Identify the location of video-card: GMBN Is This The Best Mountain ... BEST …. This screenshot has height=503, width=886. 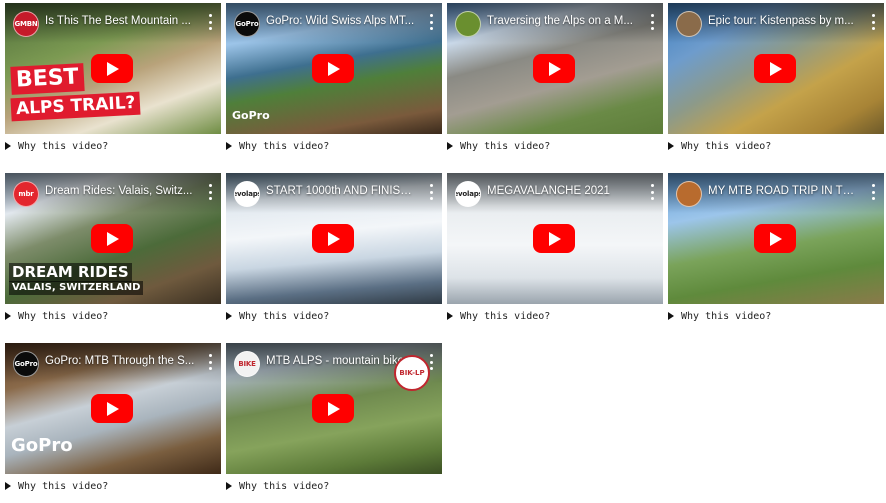
(113, 83).